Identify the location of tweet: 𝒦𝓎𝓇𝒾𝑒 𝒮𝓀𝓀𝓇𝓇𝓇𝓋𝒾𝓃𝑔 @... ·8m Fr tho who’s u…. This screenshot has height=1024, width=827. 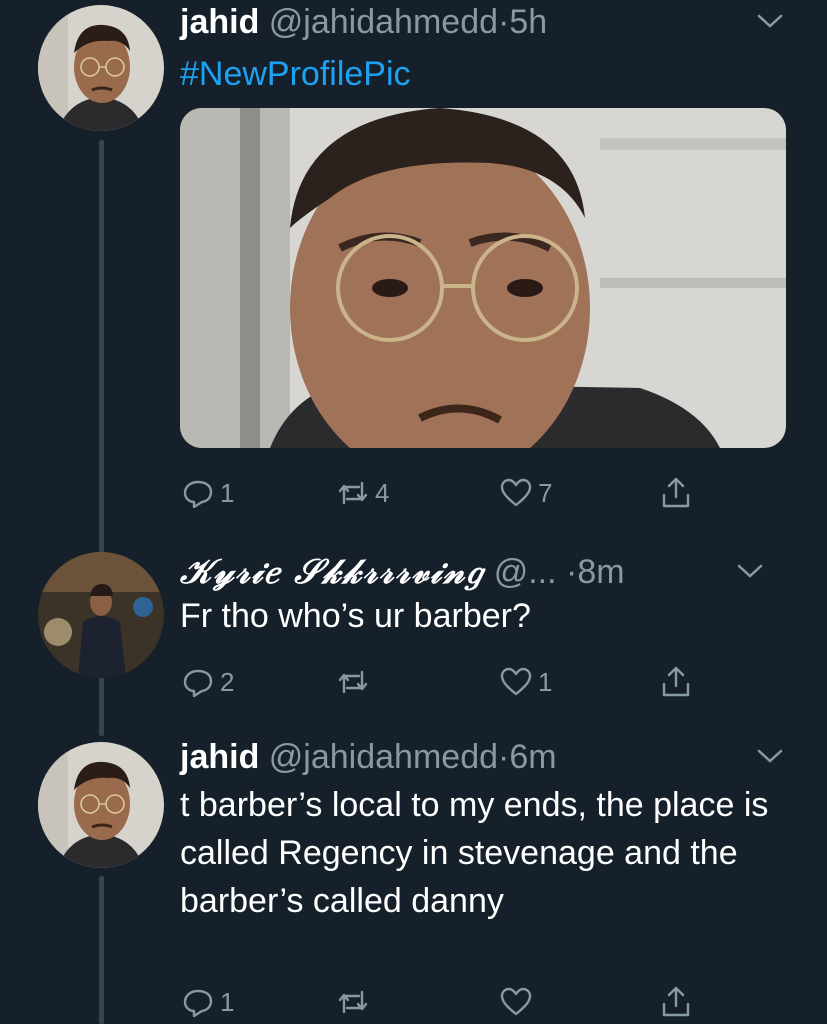
(503, 596).